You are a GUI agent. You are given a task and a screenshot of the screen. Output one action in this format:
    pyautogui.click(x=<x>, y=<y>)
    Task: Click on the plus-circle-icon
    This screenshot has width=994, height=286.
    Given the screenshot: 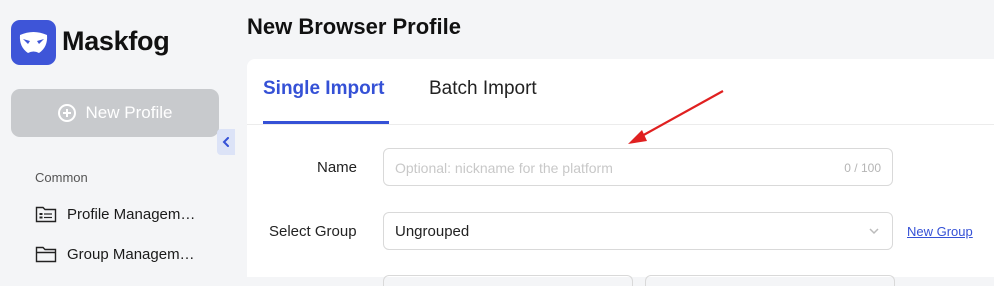 What is the action you would take?
    pyautogui.click(x=66, y=113)
    